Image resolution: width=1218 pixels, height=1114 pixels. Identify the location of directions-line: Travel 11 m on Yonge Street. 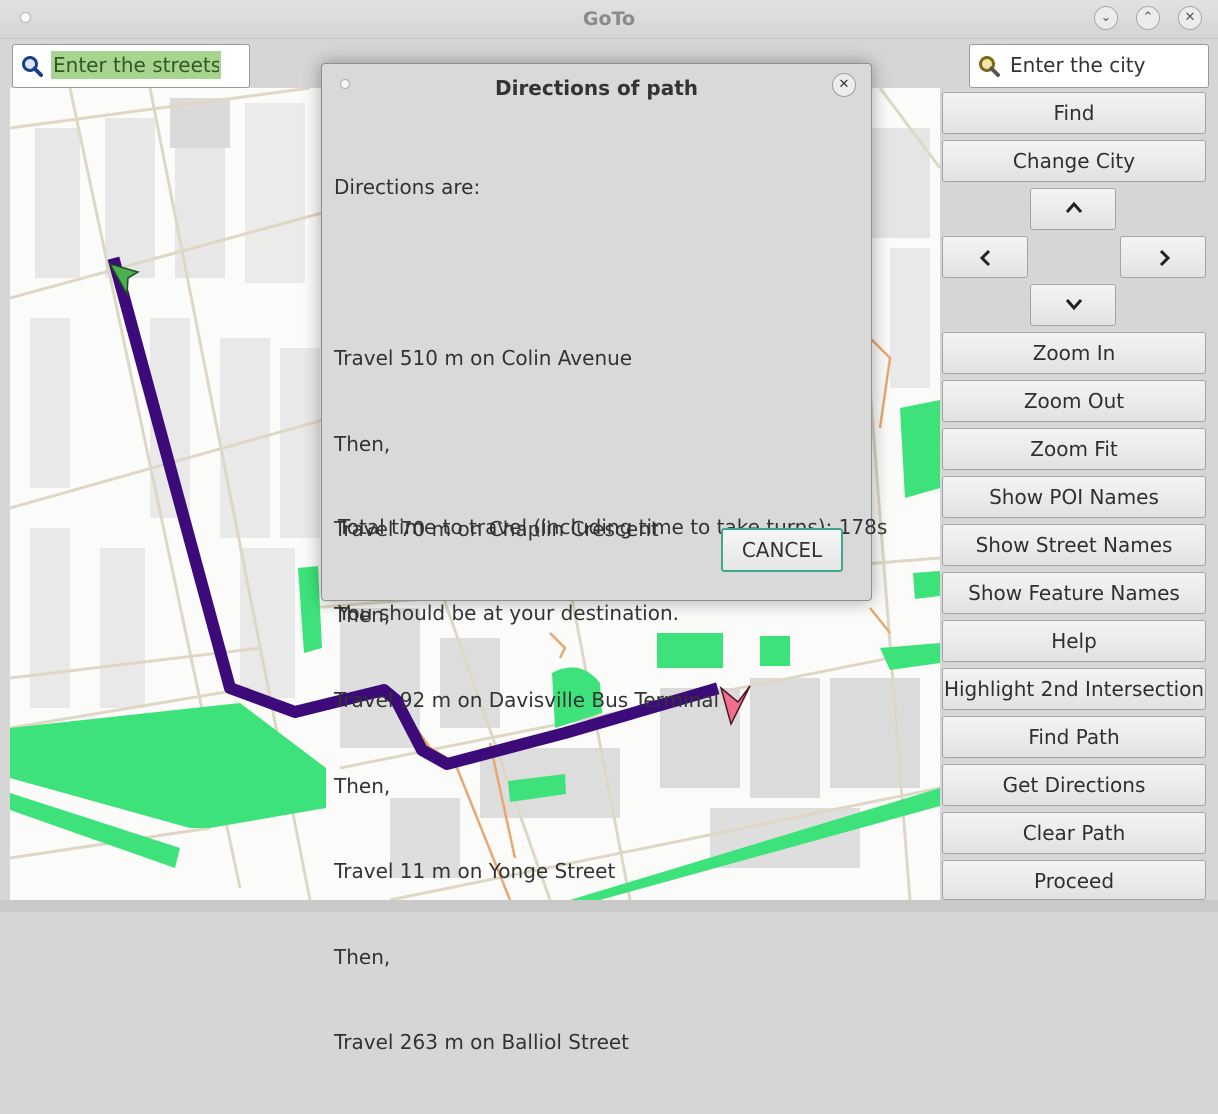
(475, 871).